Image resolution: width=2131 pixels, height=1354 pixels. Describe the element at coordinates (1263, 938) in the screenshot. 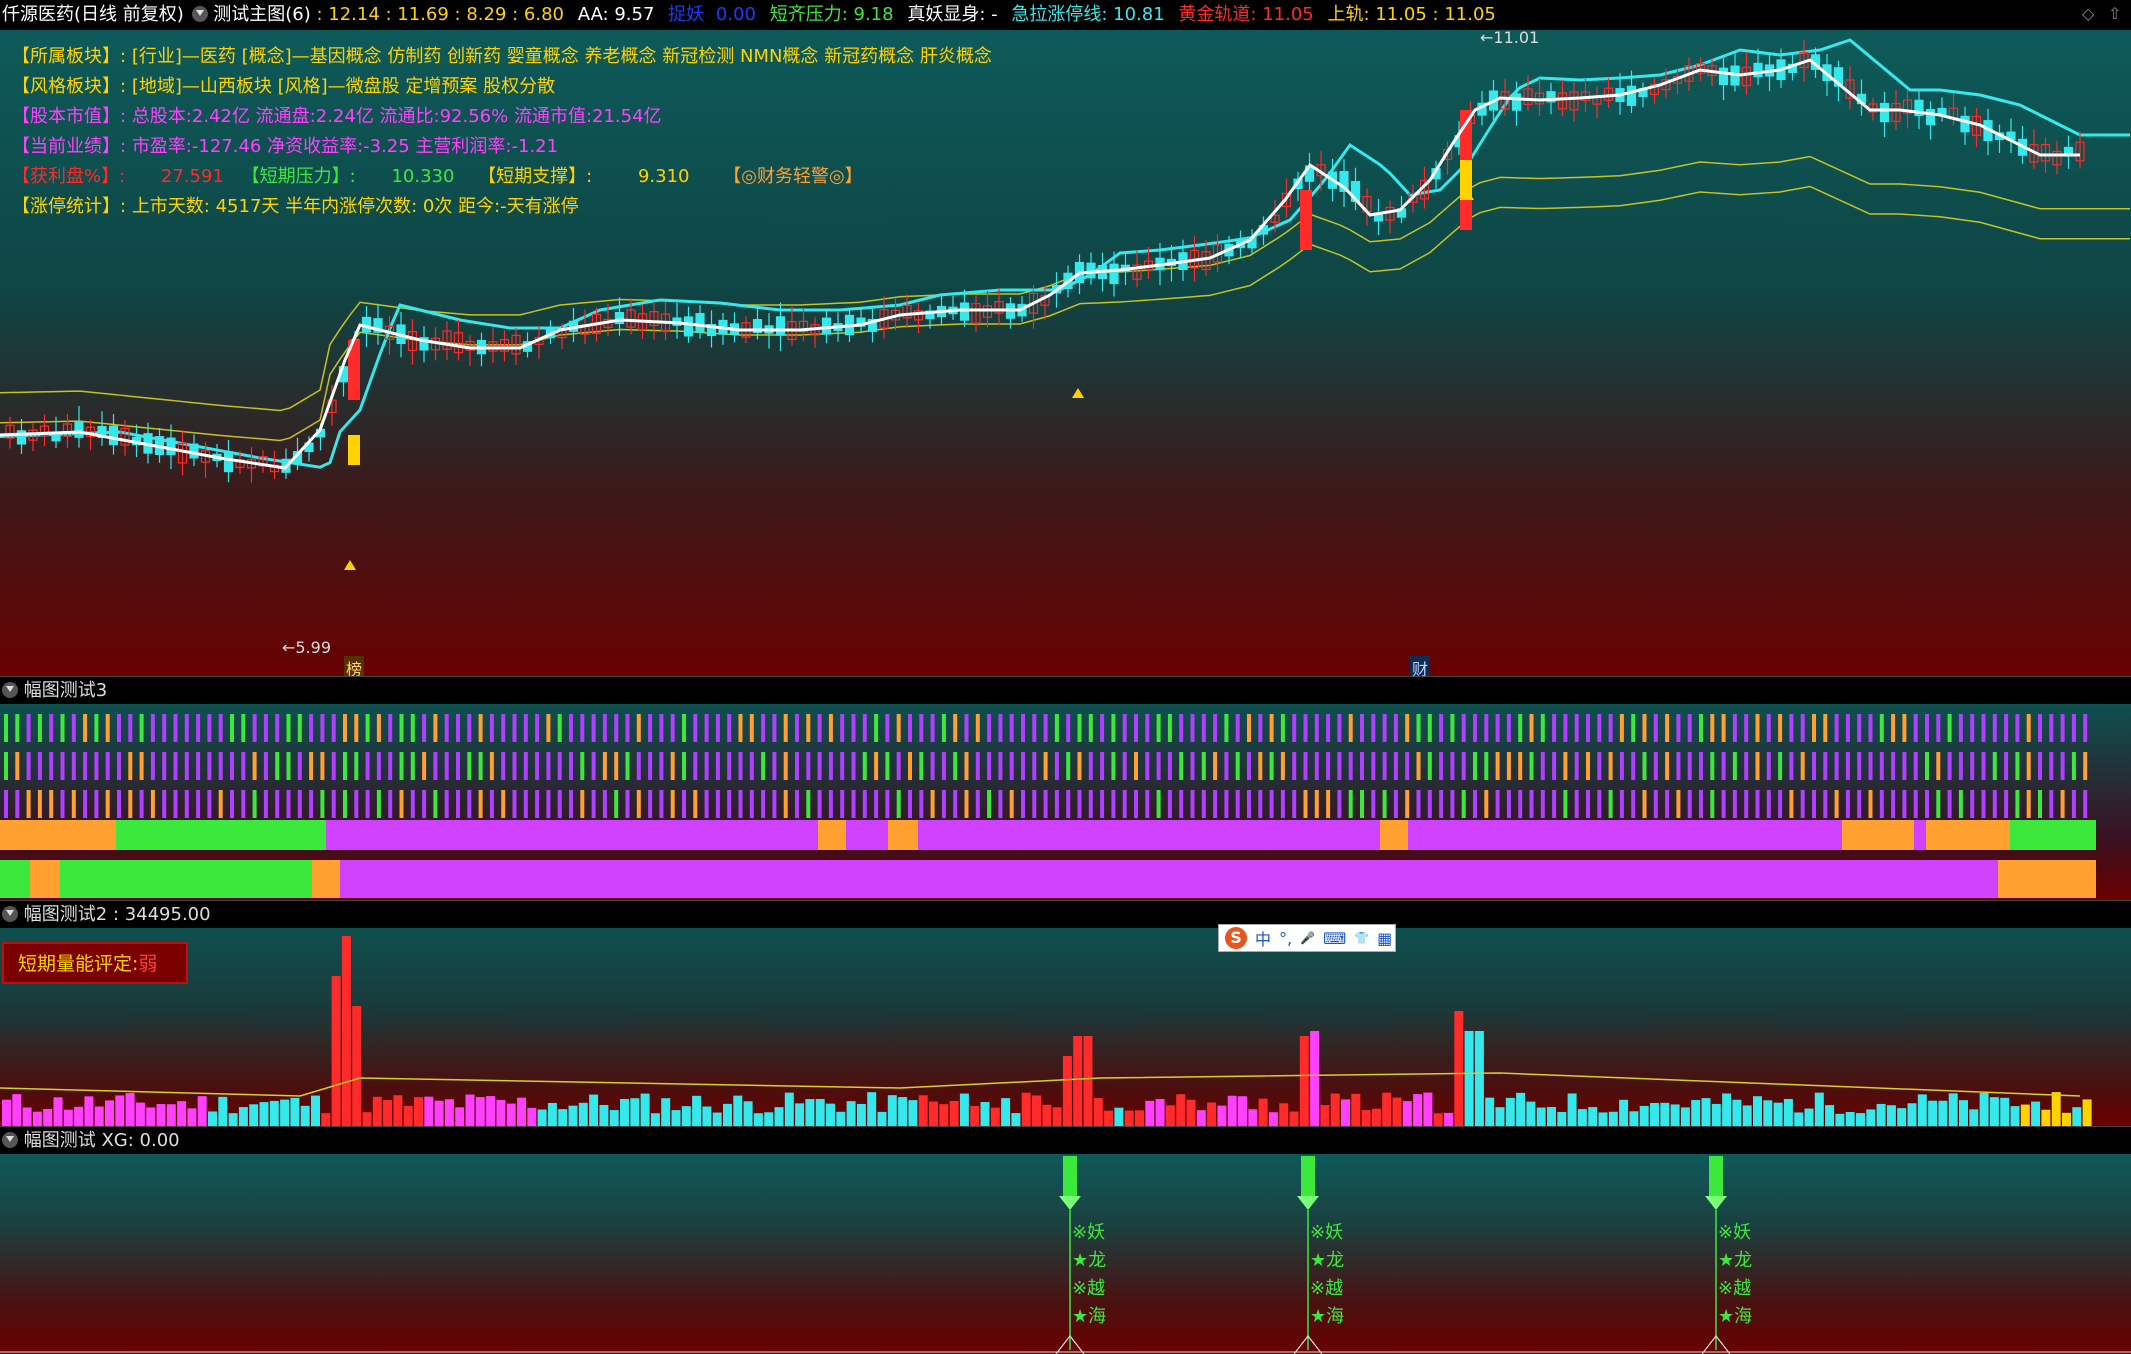

I see `ime-mode-zh: 中` at that location.